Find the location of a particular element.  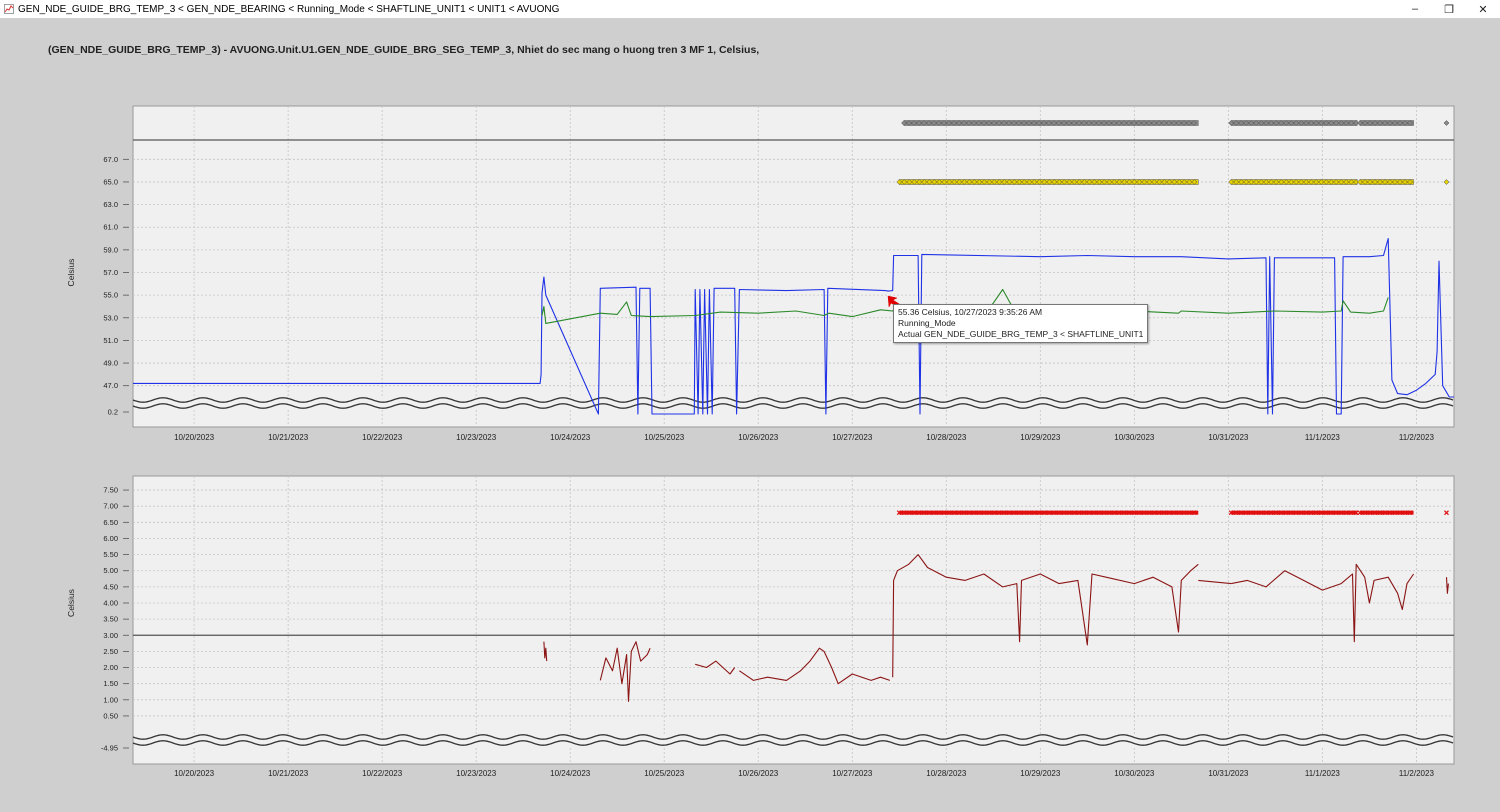

y-tick-label: 3.00 is located at coordinates (110, 635).